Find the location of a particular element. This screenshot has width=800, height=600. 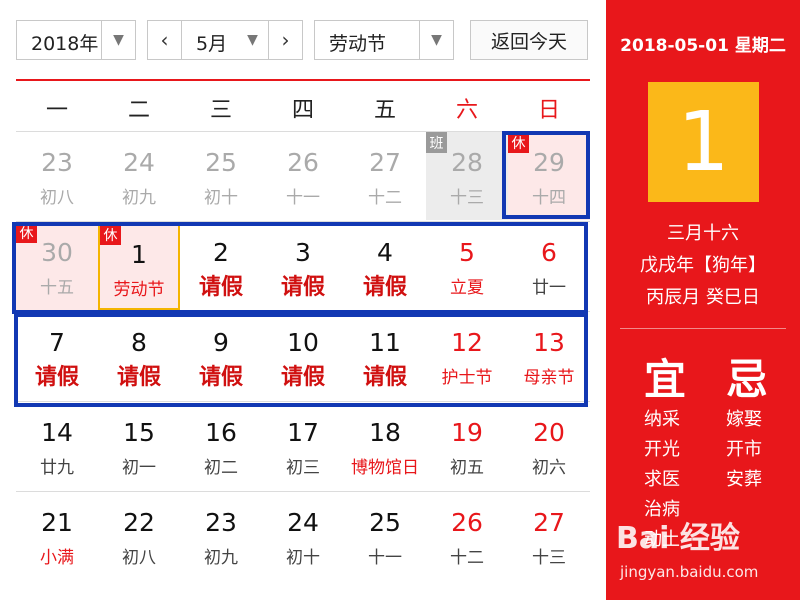

day-cell: 23 初九 is located at coordinates (221, 536).